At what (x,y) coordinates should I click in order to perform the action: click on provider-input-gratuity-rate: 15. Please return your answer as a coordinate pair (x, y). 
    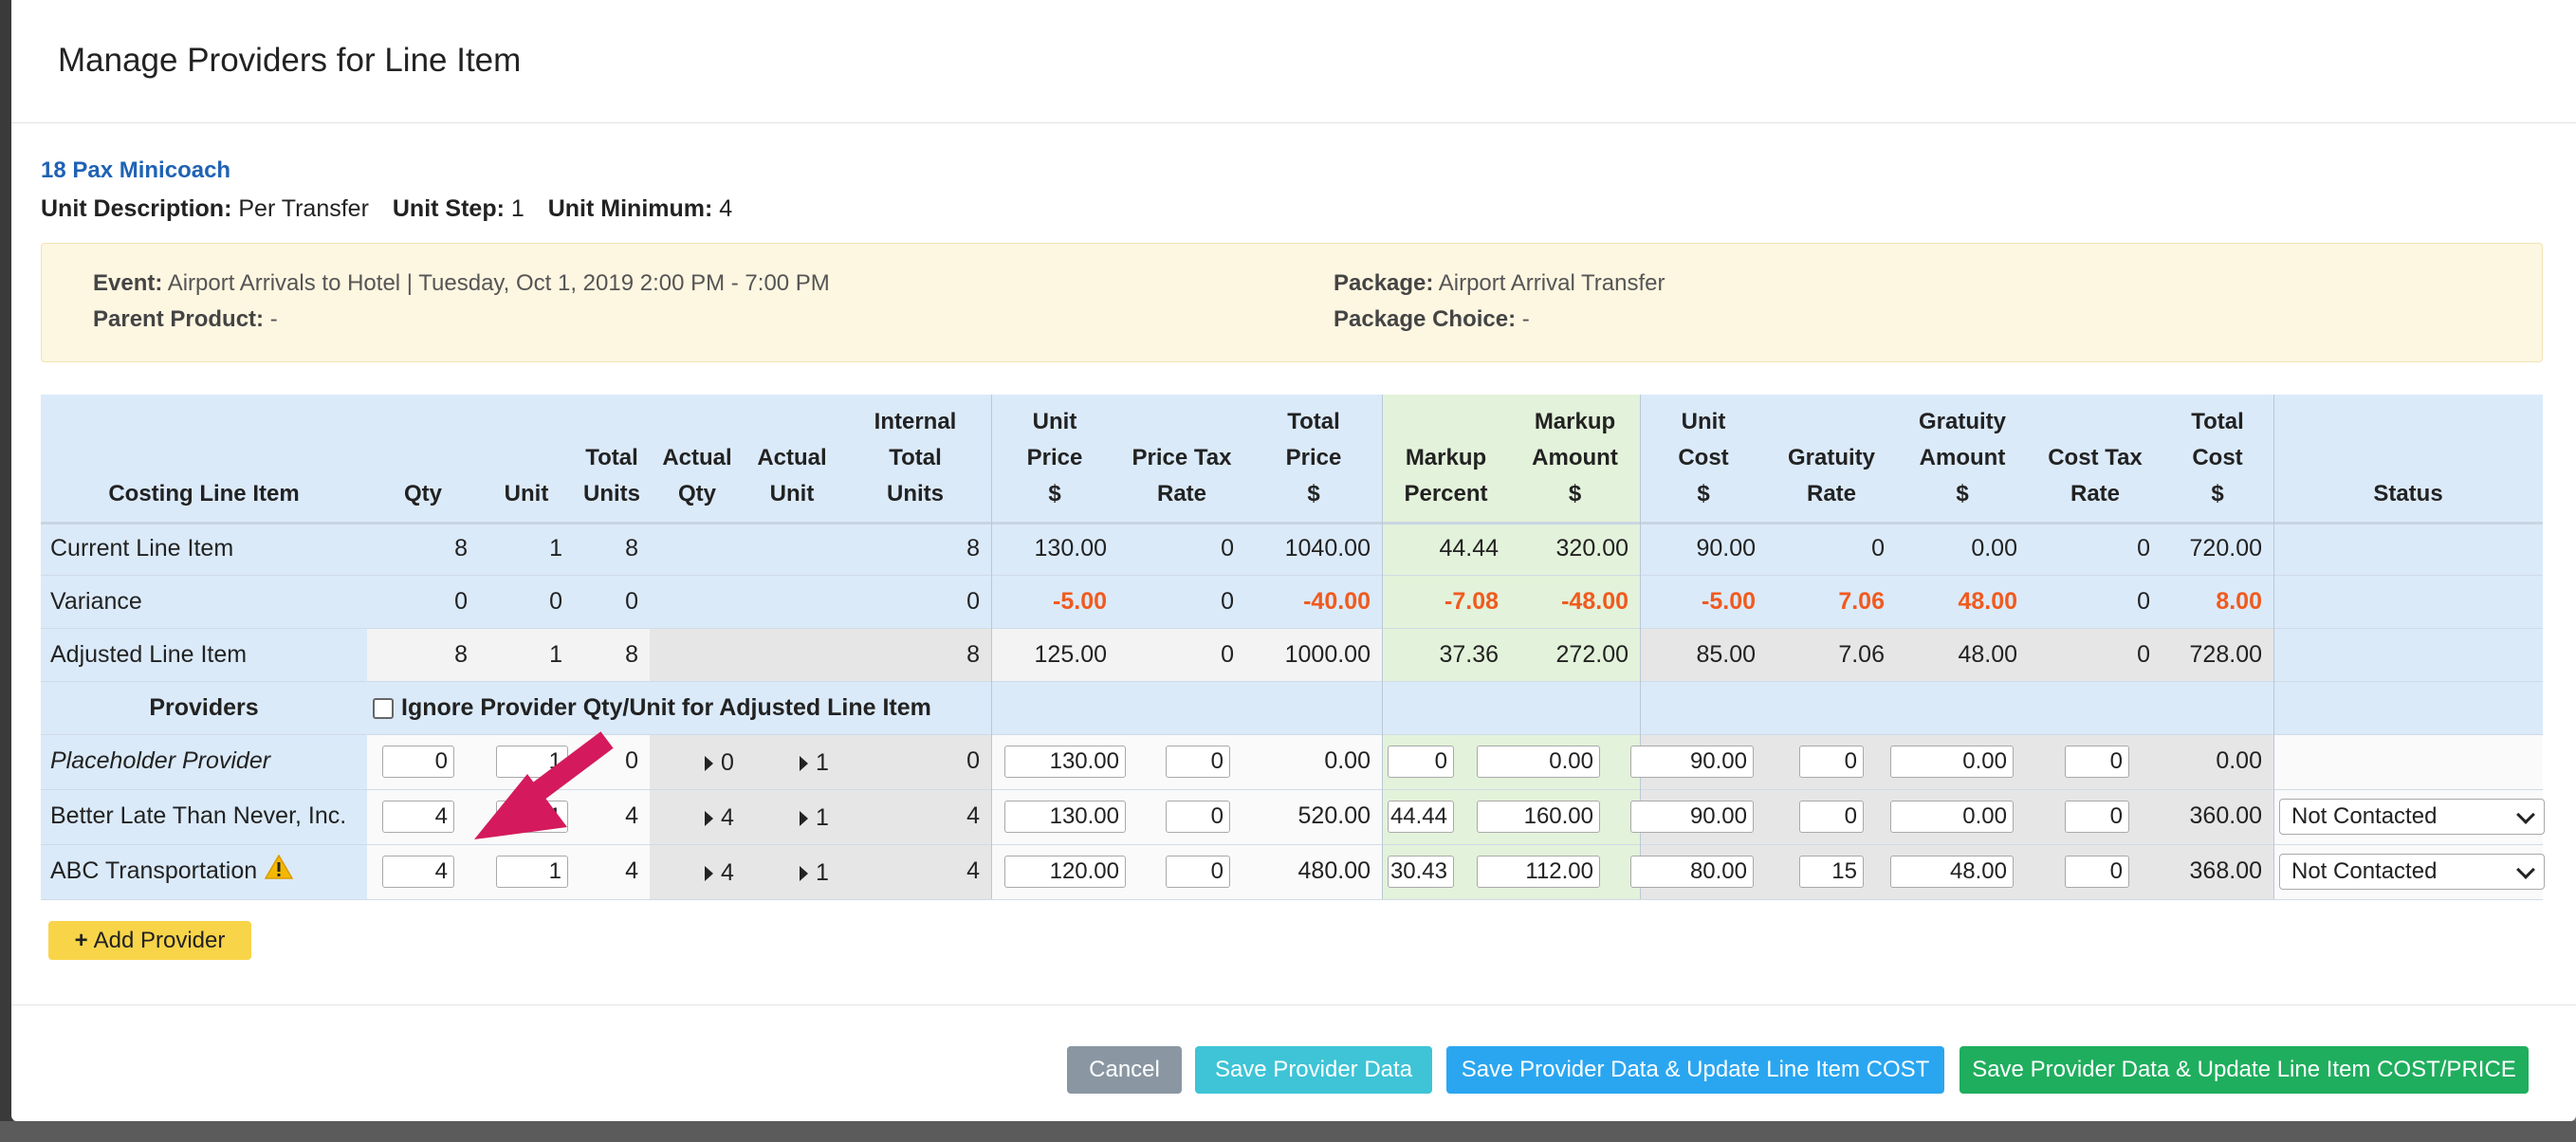
    Looking at the image, I should click on (1831, 872).